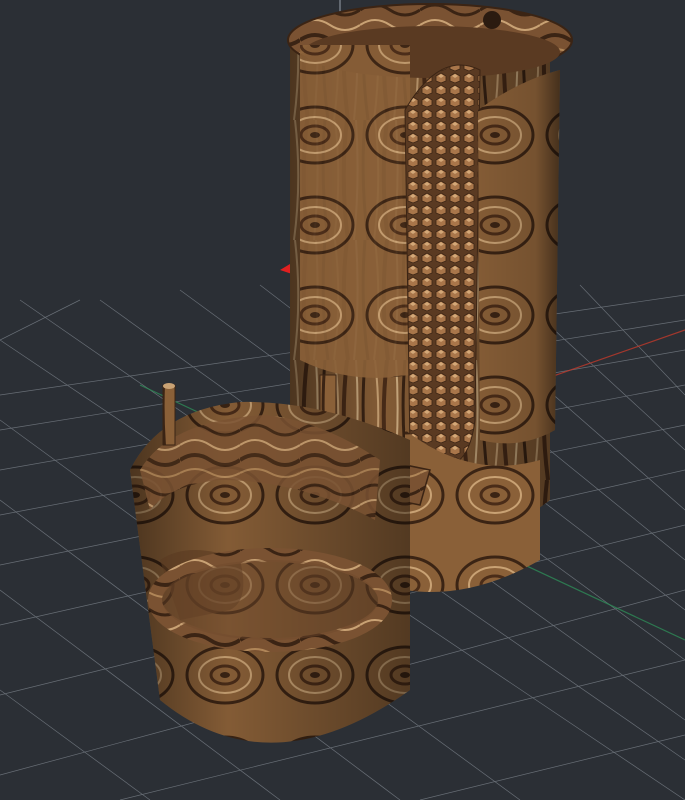  What do you see at coordinates (492, 20) in the screenshot?
I see `top-hole` at bounding box center [492, 20].